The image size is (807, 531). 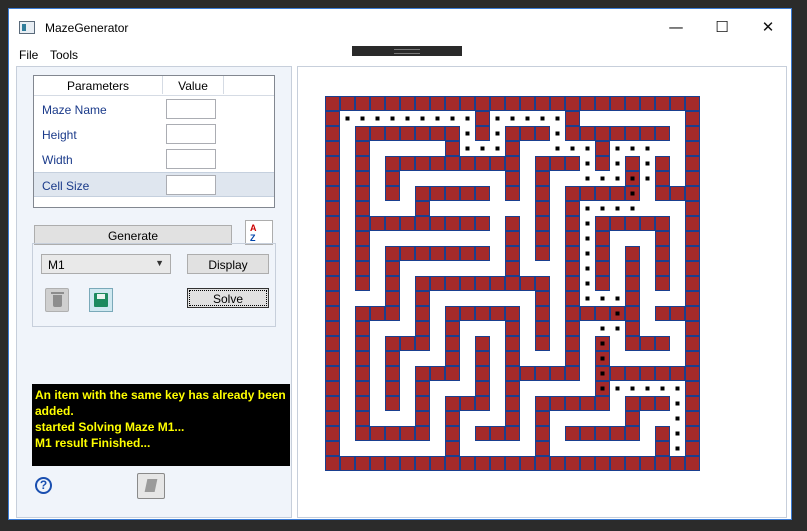 I want to click on sort-az-icon: AZ, so click(x=259, y=232).